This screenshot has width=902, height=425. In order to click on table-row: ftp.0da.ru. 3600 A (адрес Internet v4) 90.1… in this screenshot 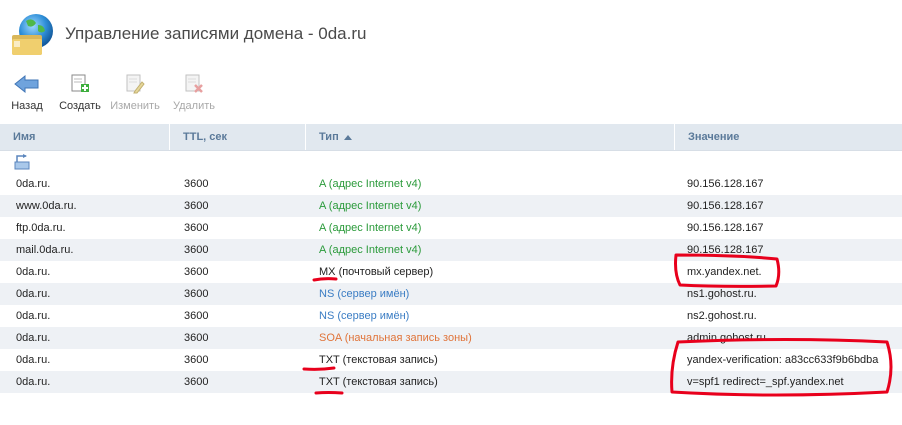, I will do `click(451, 228)`.